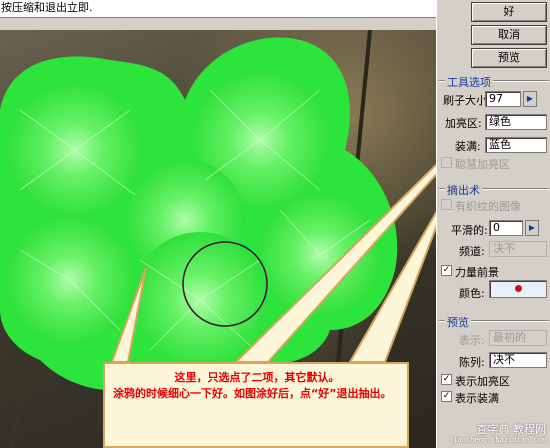  What do you see at coordinates (446, 162) in the screenshot?
I see `smart-highlight-checkbox` at bounding box center [446, 162].